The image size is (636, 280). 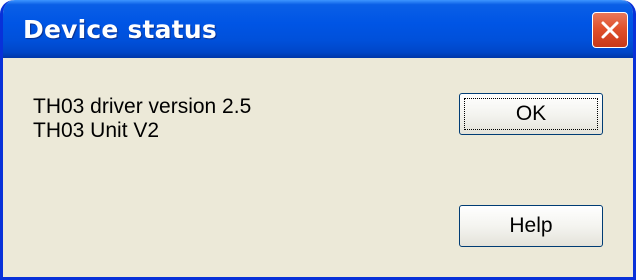 I want to click on ok-button-label: OK, so click(x=531, y=113).